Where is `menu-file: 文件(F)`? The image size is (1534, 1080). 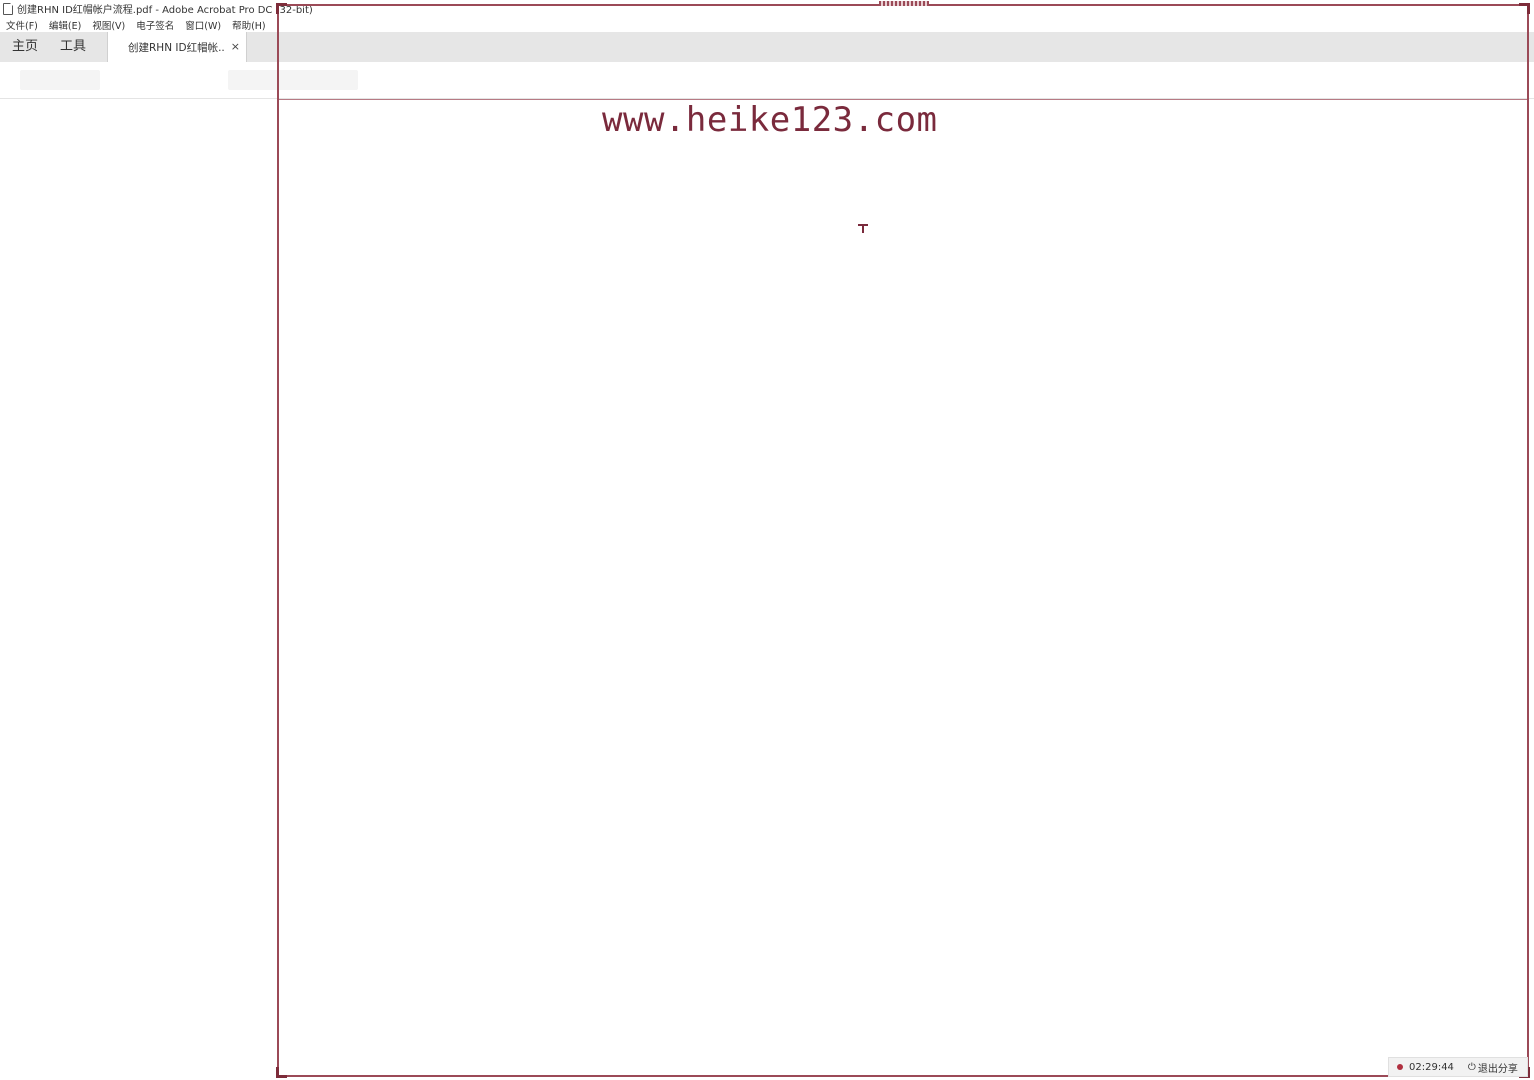 menu-file: 文件(F) is located at coordinates (21, 25).